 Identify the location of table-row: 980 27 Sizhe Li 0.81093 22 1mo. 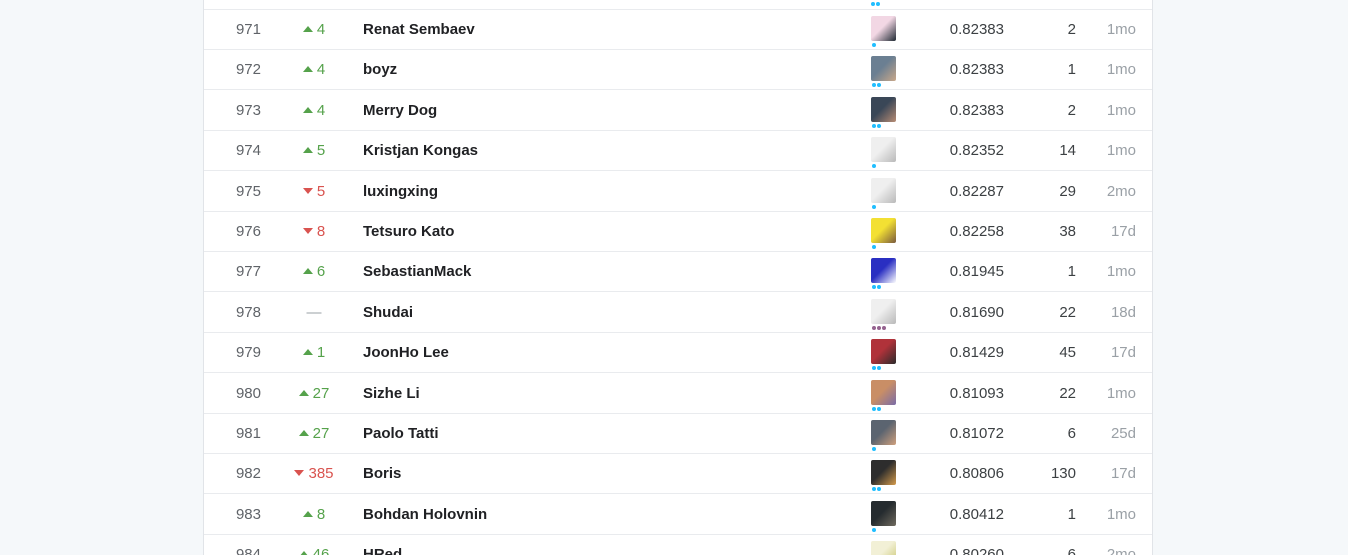
(678, 394).